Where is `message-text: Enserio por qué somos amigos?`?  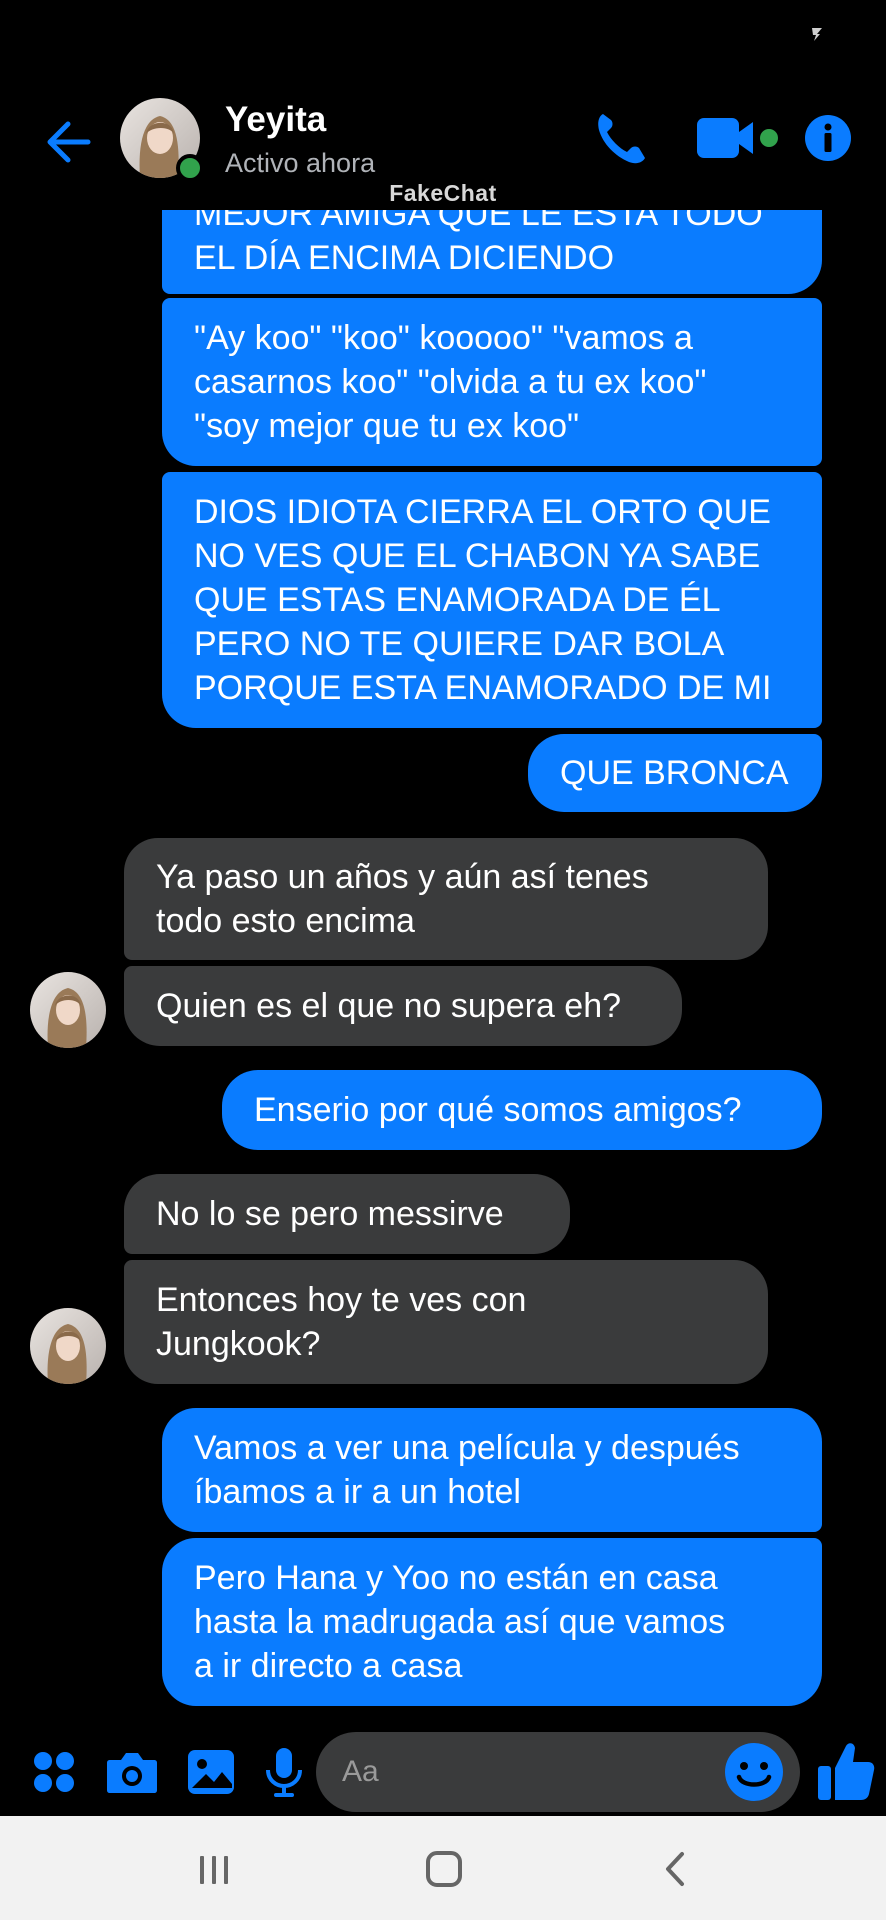 message-text: Enserio por qué somos amigos? is located at coordinates (498, 1110).